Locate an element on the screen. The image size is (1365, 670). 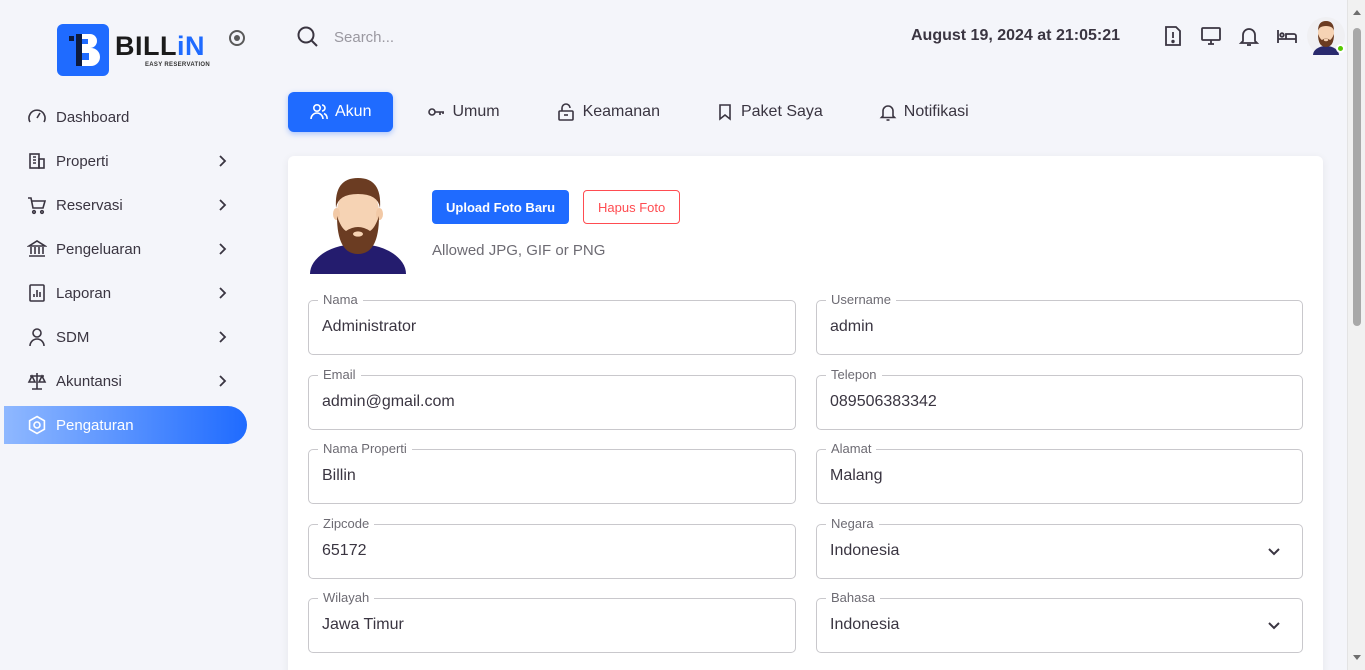
monitor-icon is located at coordinates (1211, 36).